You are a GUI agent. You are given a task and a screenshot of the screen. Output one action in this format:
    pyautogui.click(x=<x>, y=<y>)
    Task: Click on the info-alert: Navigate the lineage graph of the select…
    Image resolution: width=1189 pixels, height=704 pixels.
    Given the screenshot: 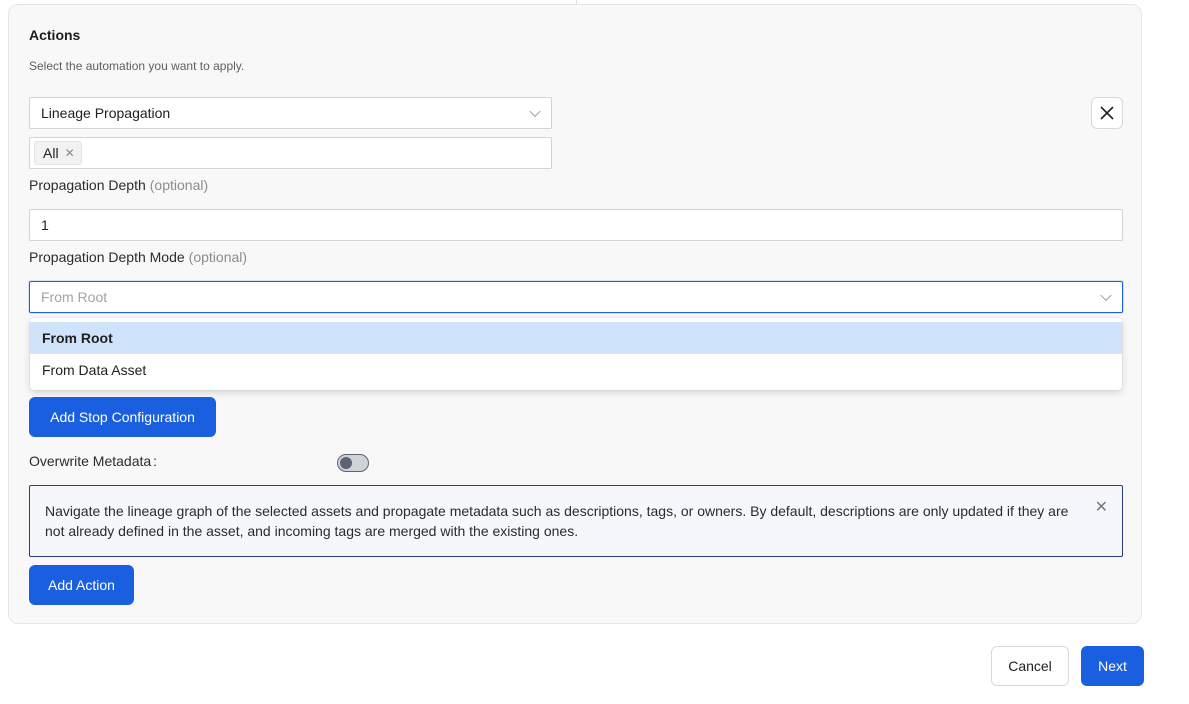 What is the action you would take?
    pyautogui.click(x=576, y=521)
    